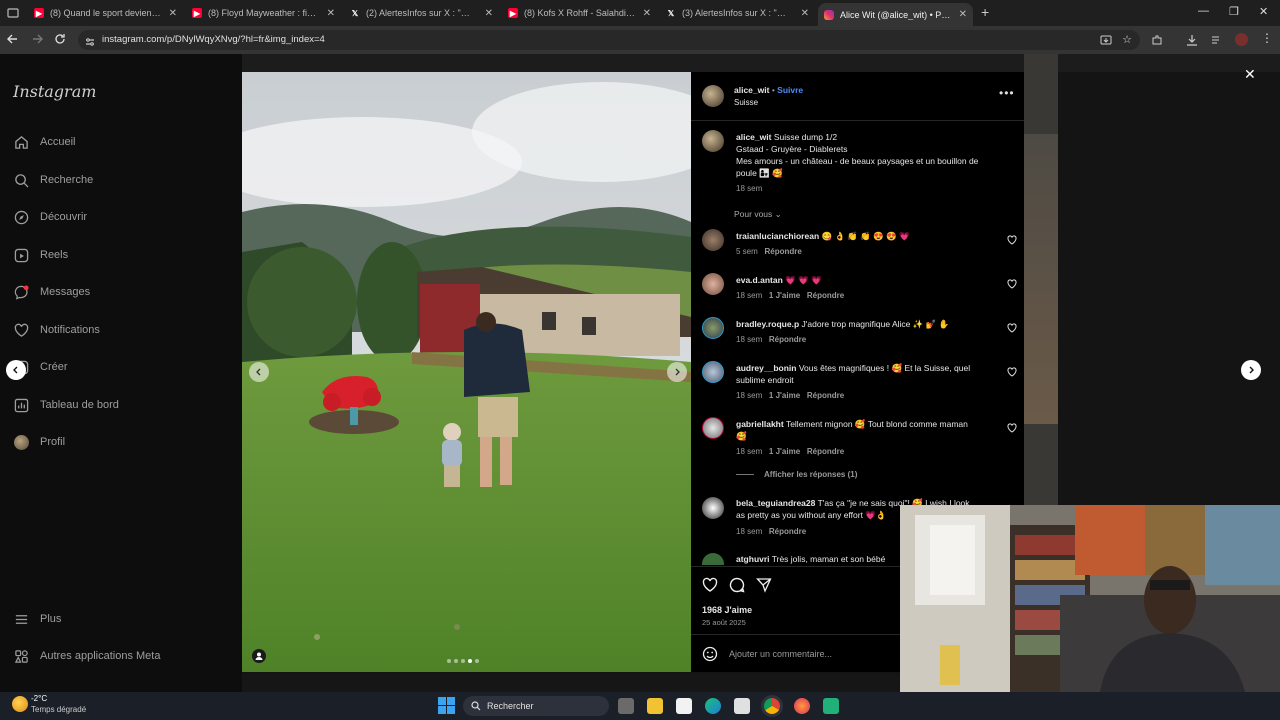  Describe the element at coordinates (753, 559) in the screenshot. I see `comment-username: atghuvri` at that location.